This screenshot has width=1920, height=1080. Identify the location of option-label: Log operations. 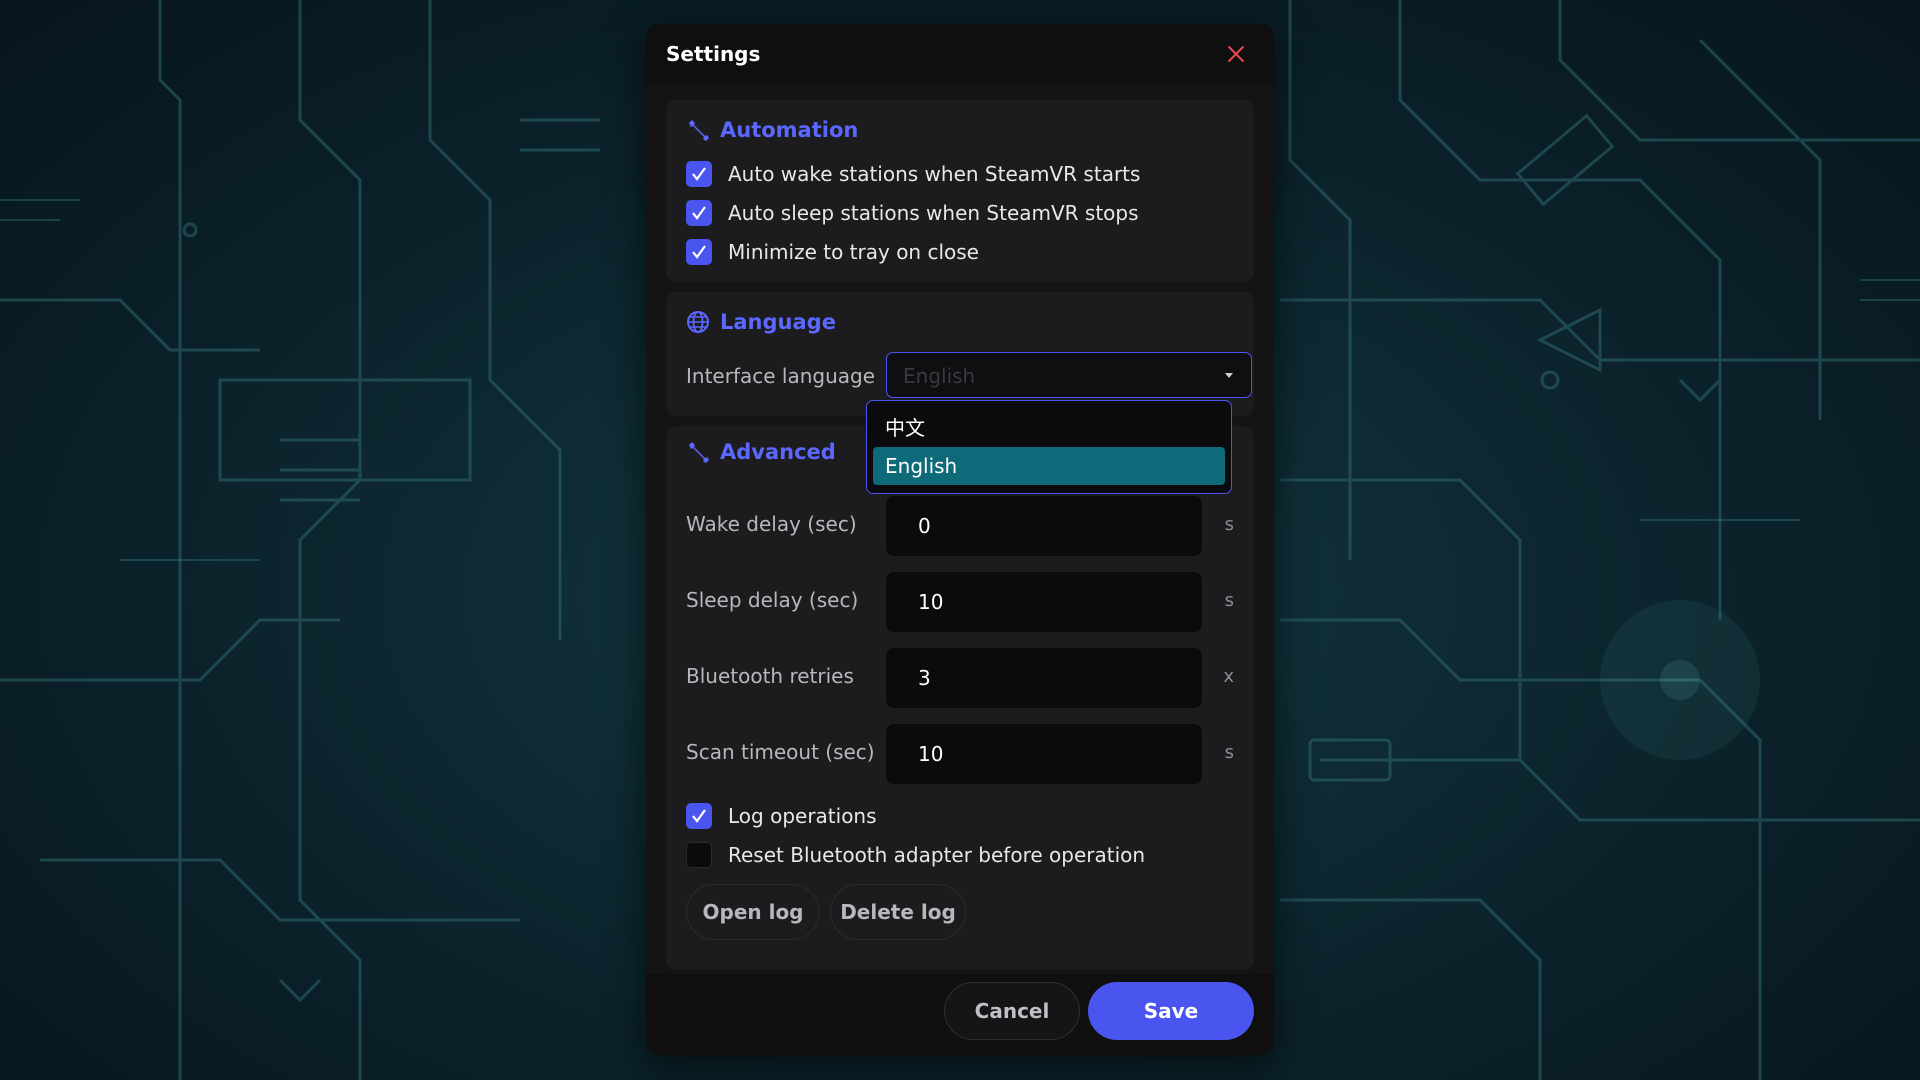
(802, 816).